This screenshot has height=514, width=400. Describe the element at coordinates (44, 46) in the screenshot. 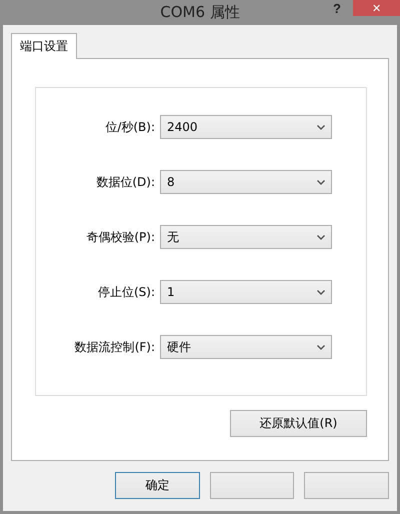

I see `tab: 端口设置` at that location.